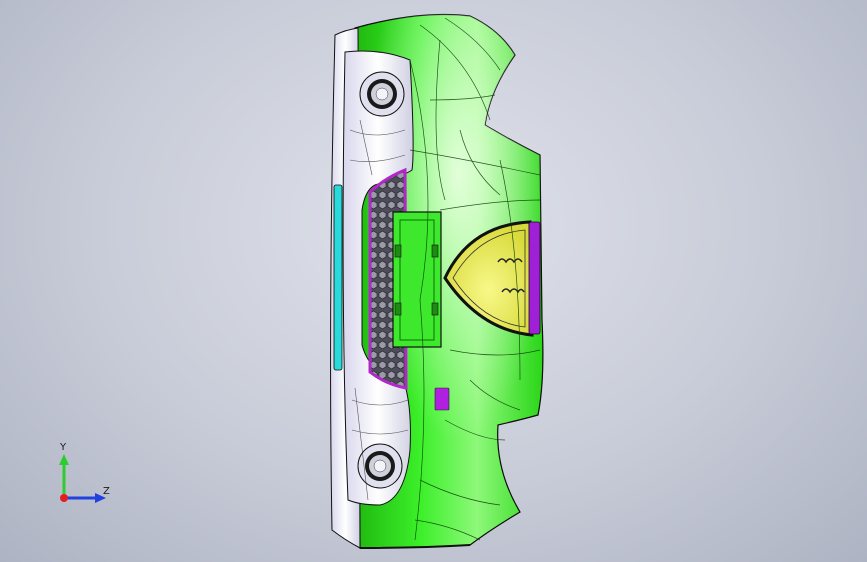 Image resolution: width=867 pixels, height=562 pixels. Describe the element at coordinates (382, 94) in the screenshot. I see `fog-lamp-top` at that location.